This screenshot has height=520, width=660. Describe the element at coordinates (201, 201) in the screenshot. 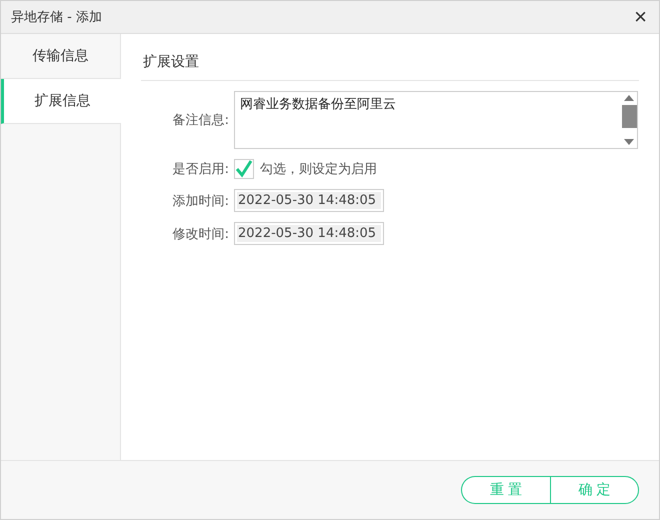

I see `field-label: 添加时间:` at that location.